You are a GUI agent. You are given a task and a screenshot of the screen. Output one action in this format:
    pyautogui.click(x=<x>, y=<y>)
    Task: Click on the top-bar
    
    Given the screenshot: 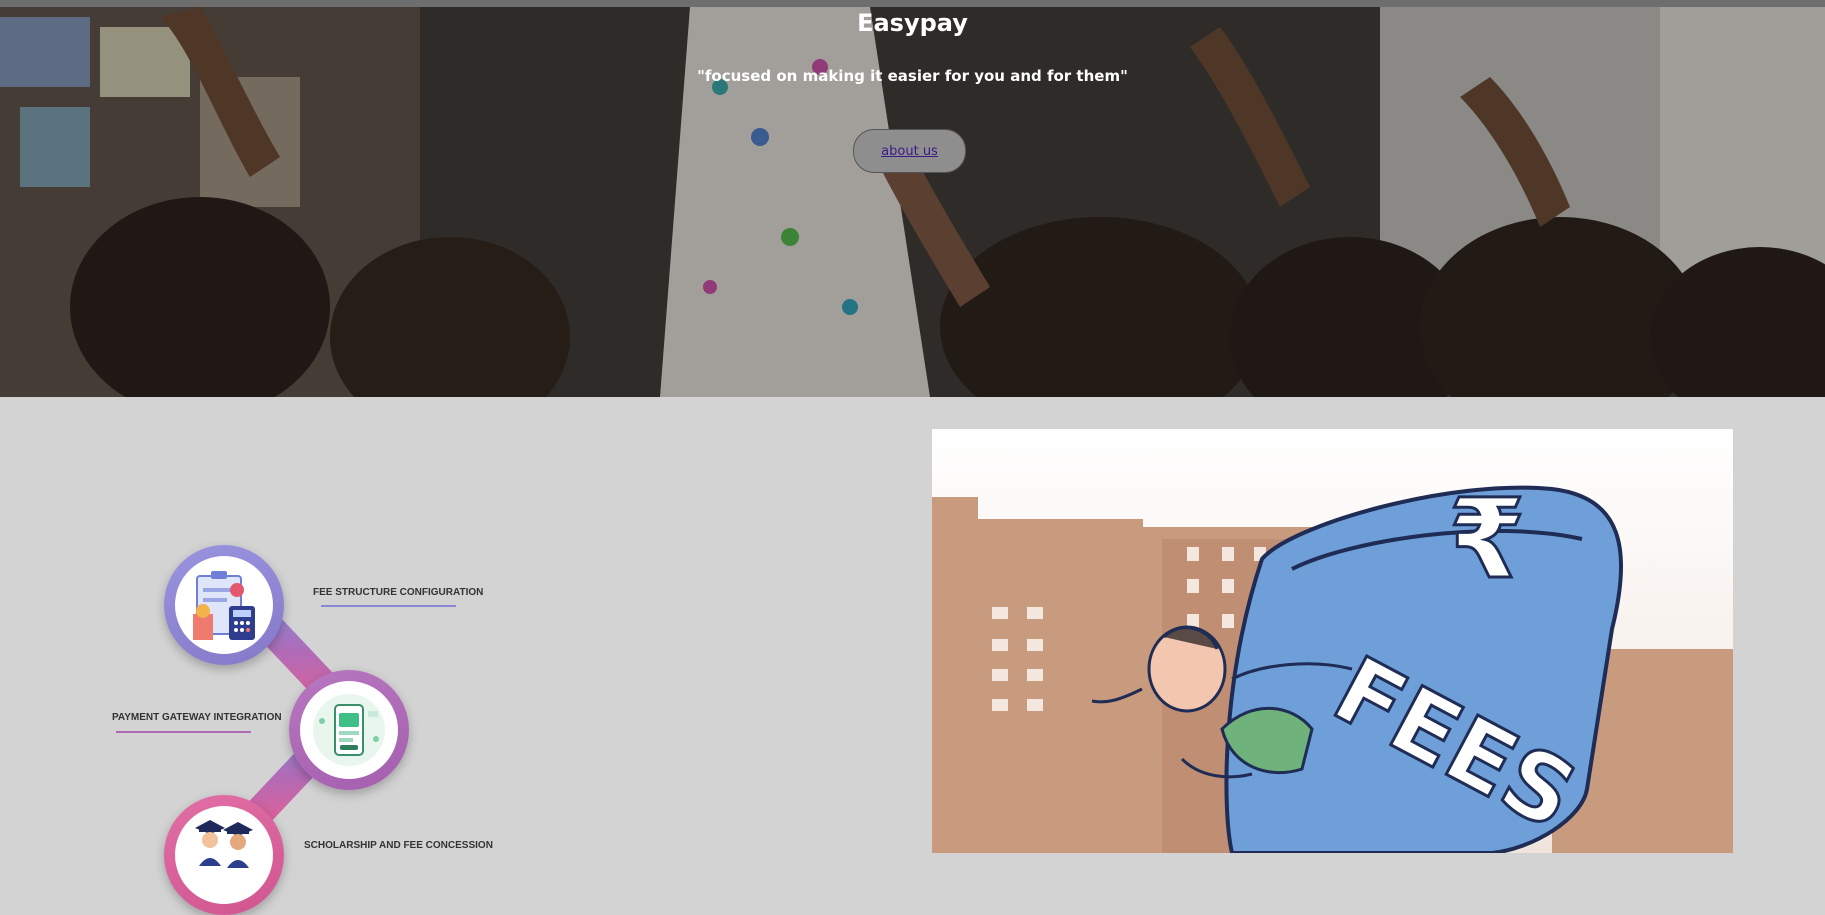 What is the action you would take?
    pyautogui.click(x=912, y=3)
    